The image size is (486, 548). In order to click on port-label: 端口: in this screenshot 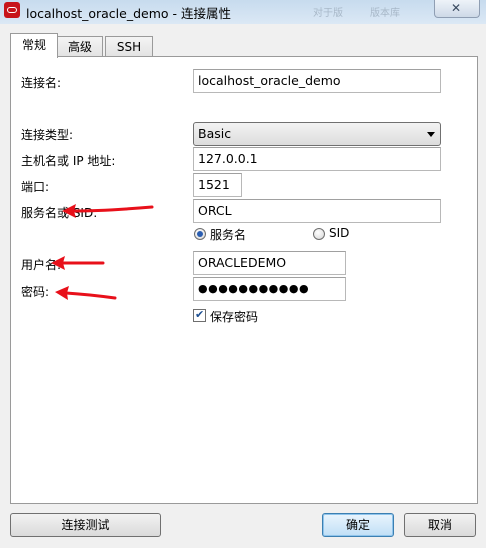, I will do `click(35, 187)`.